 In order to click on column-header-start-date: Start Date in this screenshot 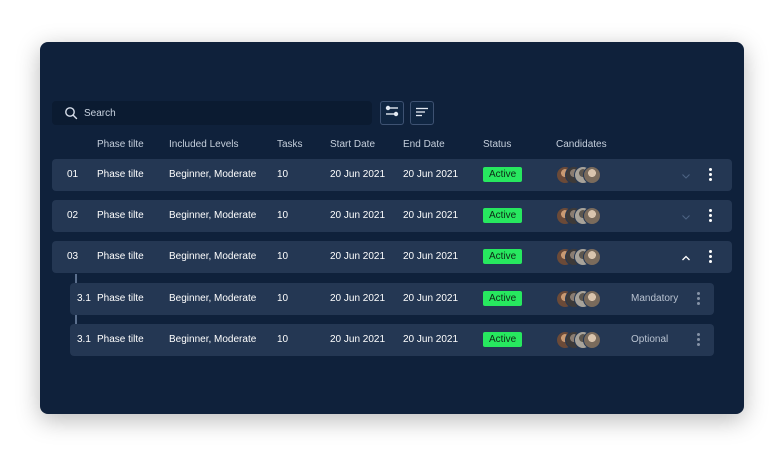, I will do `click(352, 144)`.